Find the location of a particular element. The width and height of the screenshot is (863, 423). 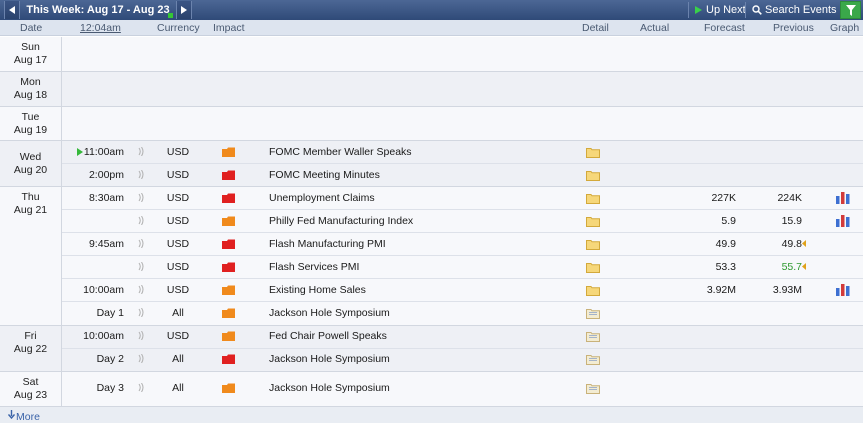

column-forecast: Forecast is located at coordinates (724, 28).